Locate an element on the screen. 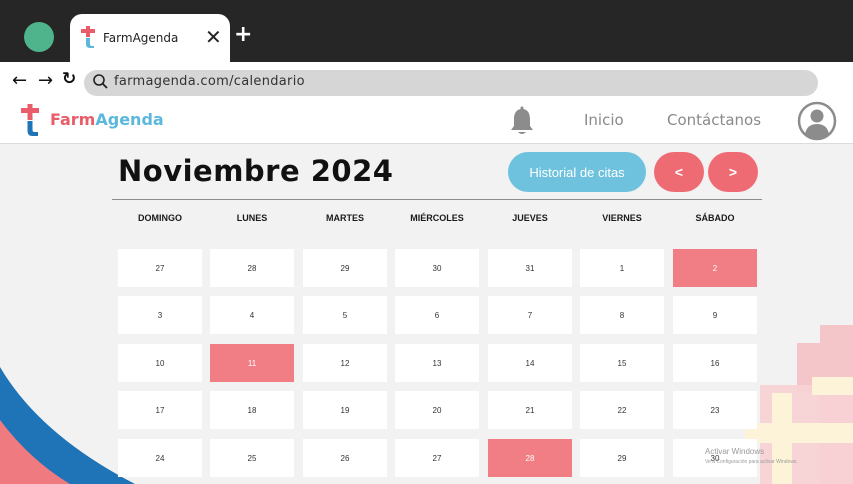 This screenshot has height=484, width=853. day-cell: 11 is located at coordinates (252, 363).